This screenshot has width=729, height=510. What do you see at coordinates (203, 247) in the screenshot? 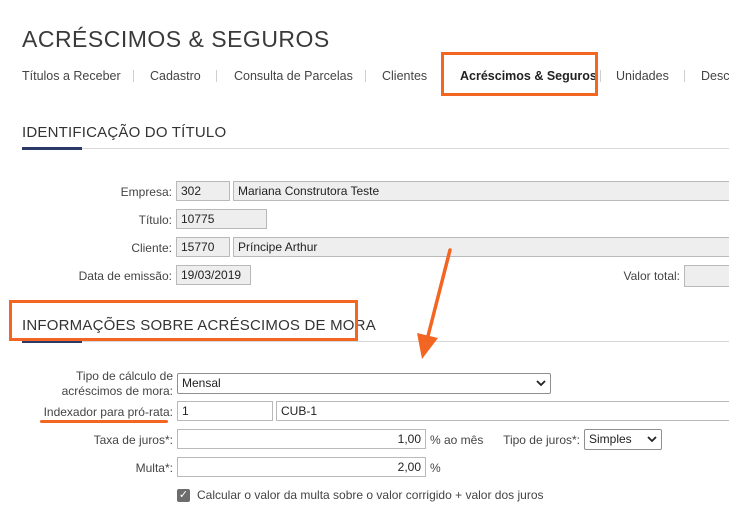
I see `cliente-code-field: 15770` at bounding box center [203, 247].